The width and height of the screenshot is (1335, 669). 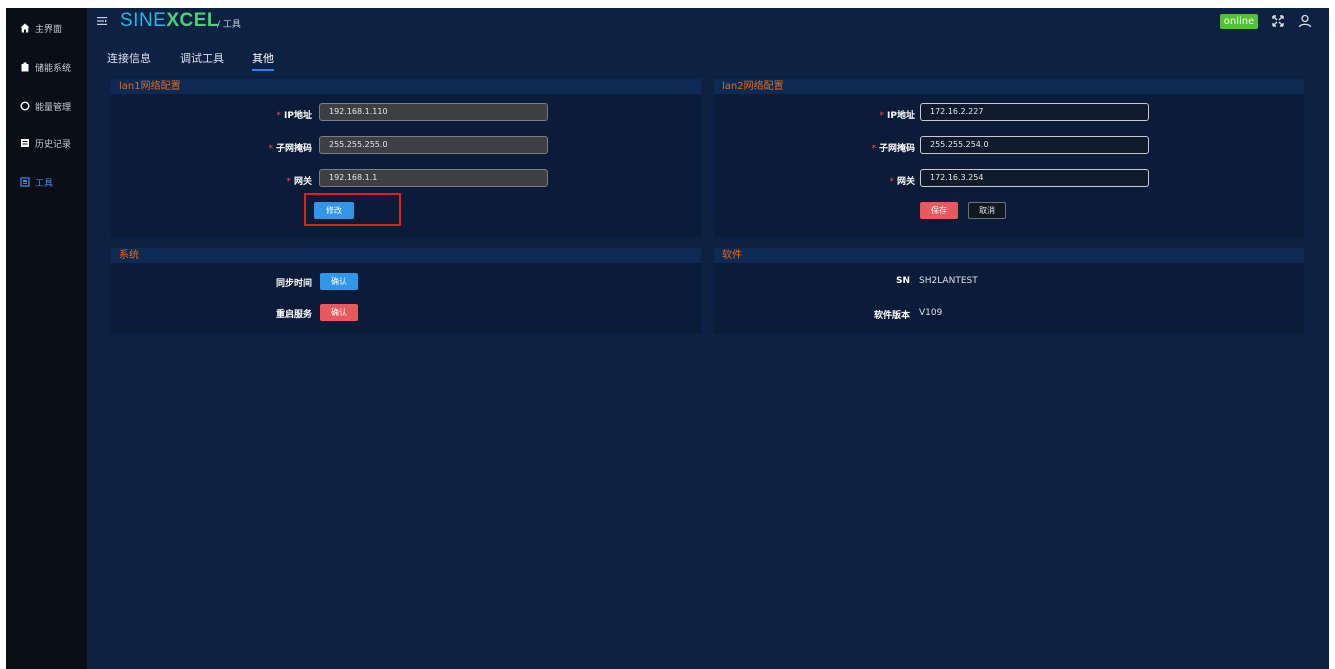 I want to click on menu-fold-icon, so click(x=102, y=21).